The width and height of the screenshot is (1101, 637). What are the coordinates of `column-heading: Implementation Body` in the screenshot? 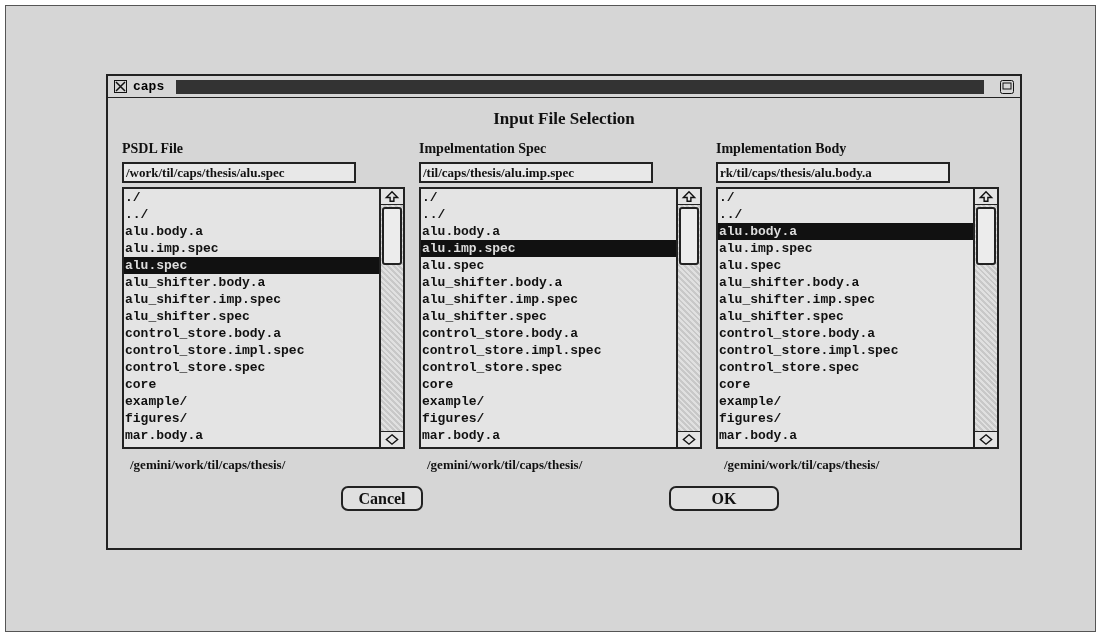 It's located at (781, 148).